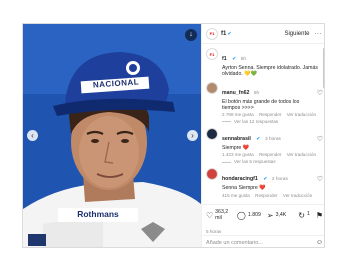 The height and width of the screenshot is (272, 350). Describe the element at coordinates (236, 139) in the screenshot. I see `comment-user: sennabrasil` at that location.